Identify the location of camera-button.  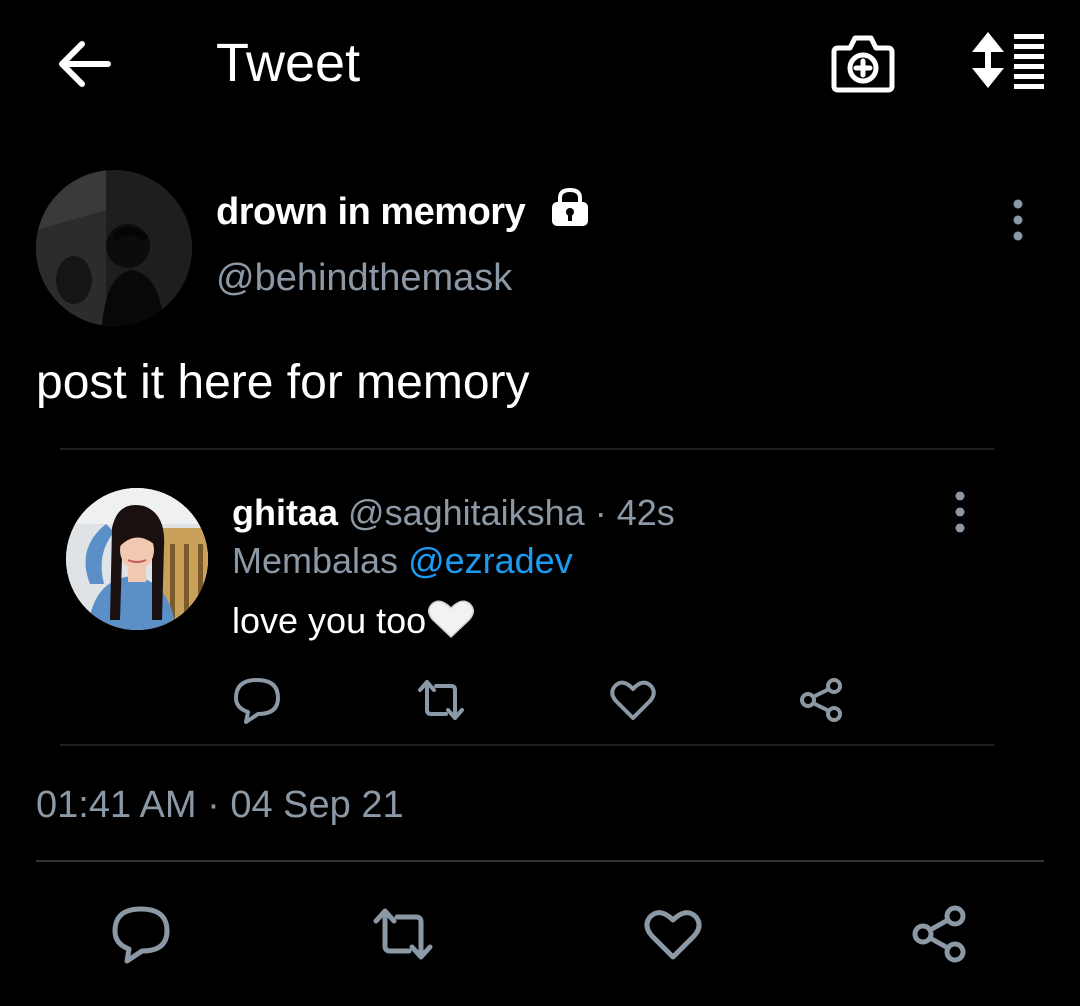
(863, 63).